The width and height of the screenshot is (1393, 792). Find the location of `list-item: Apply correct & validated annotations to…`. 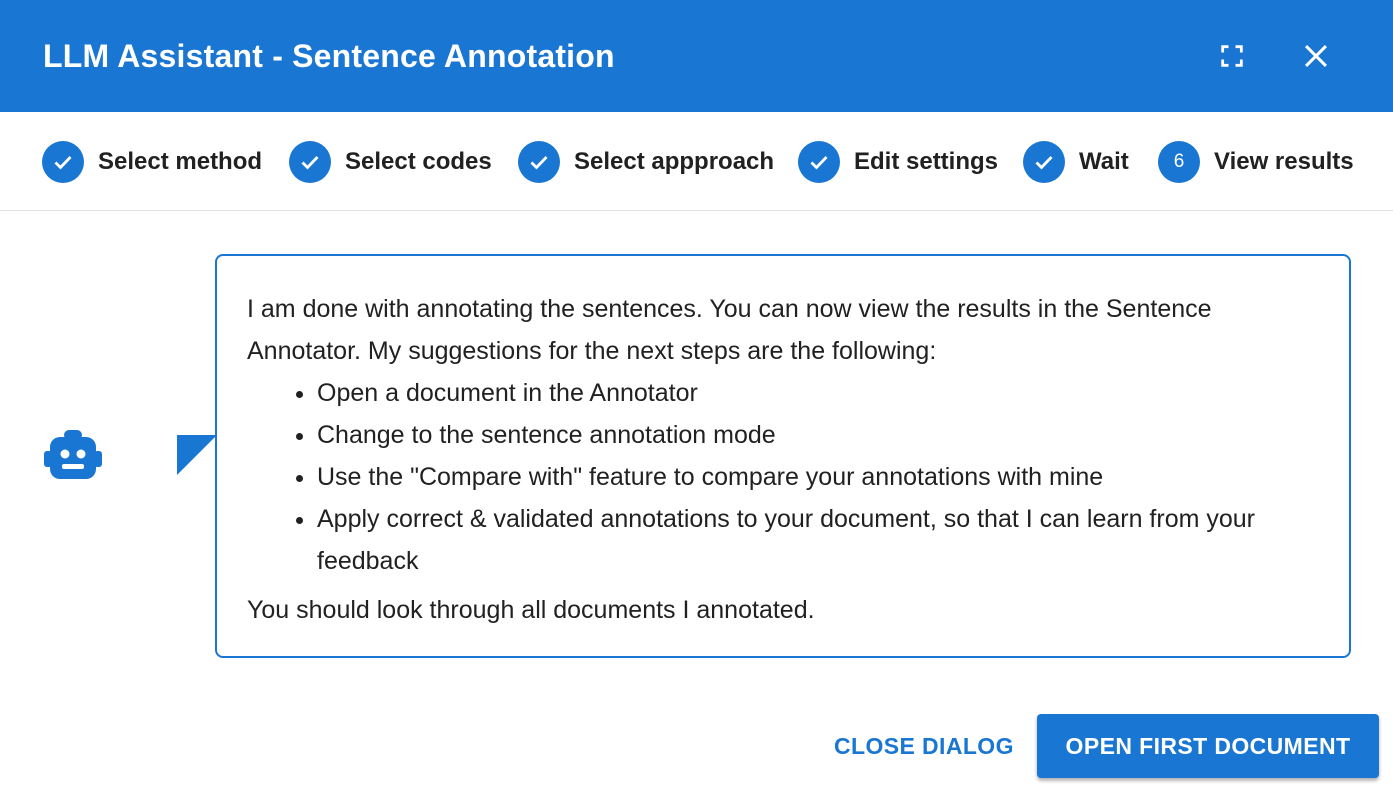

list-item: Apply correct & validated annotations to… is located at coordinates (818, 540).